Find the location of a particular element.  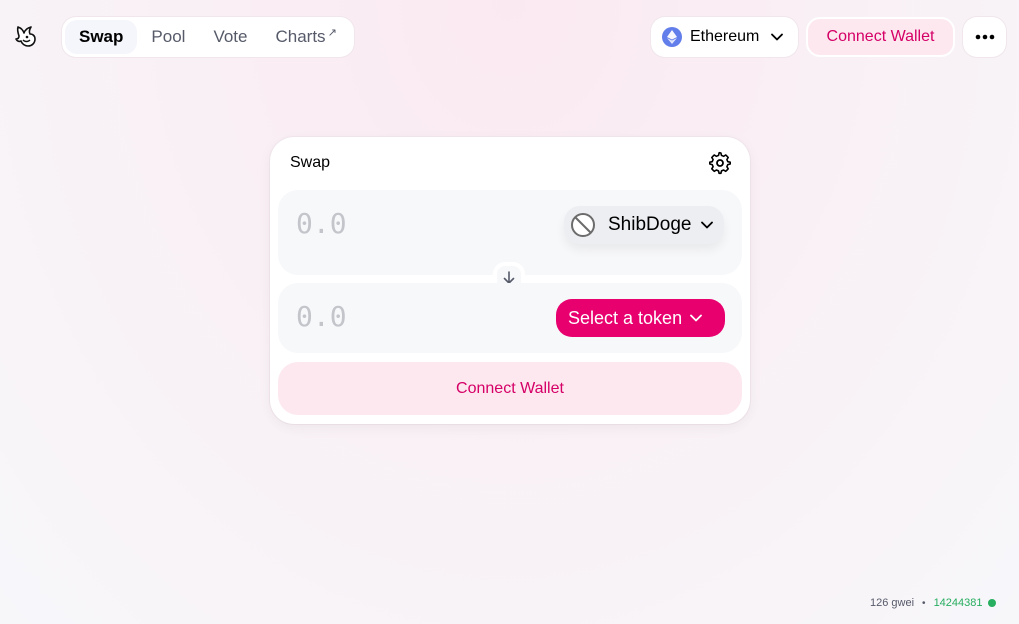

select-token-button: Select a token is located at coordinates (640, 318).